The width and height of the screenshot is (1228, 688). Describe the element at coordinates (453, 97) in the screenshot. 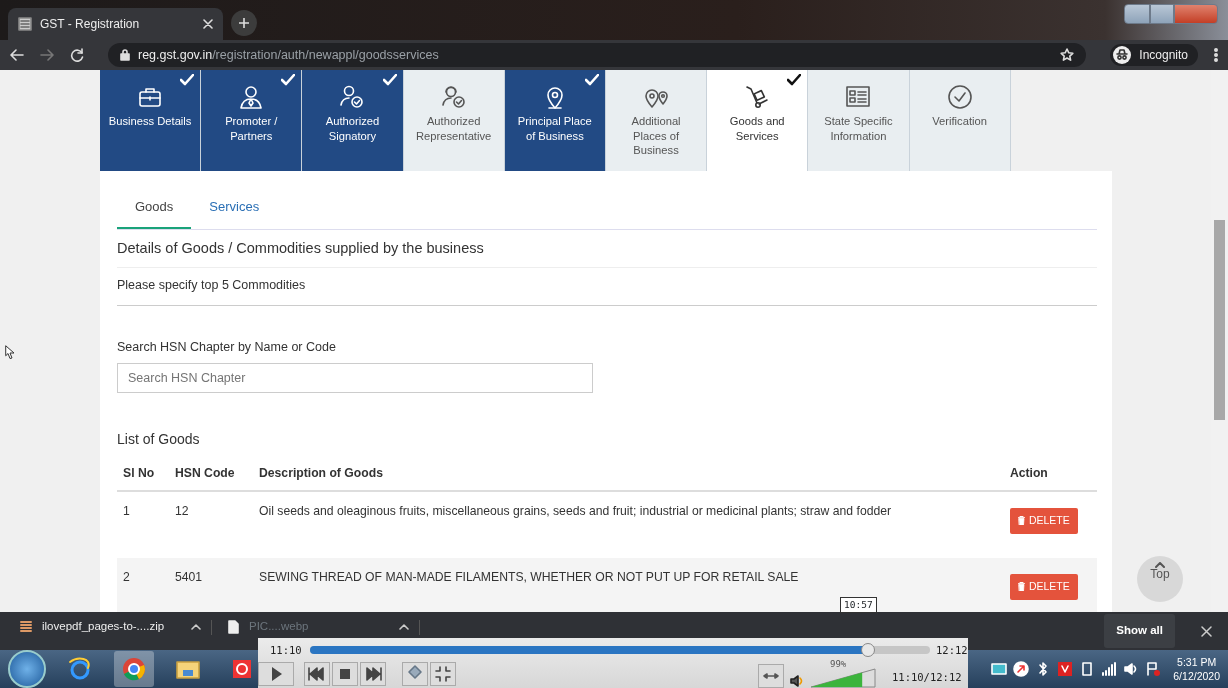

I see `headset-person-icon` at that location.